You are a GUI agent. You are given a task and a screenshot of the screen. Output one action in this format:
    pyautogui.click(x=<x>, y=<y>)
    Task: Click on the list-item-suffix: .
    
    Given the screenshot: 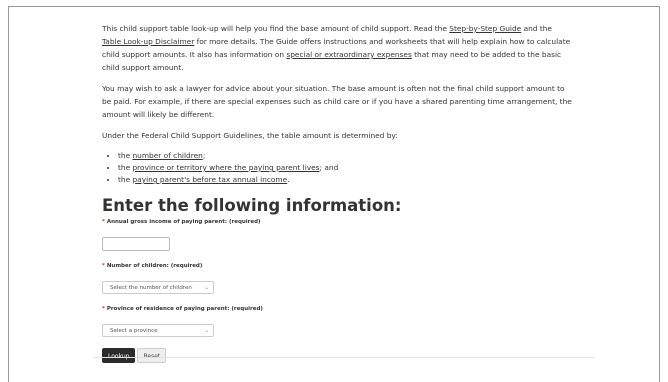 What is the action you would take?
    pyautogui.click(x=288, y=179)
    